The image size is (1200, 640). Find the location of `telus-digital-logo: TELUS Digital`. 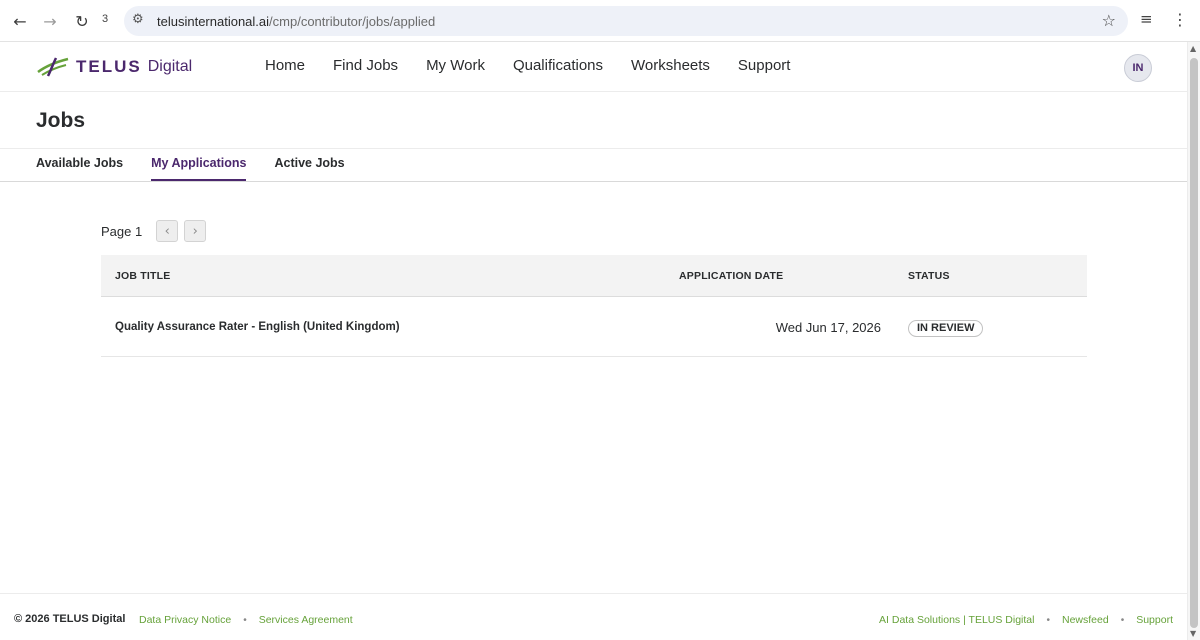

telus-digital-logo: TELUS Digital is located at coordinates (114, 67).